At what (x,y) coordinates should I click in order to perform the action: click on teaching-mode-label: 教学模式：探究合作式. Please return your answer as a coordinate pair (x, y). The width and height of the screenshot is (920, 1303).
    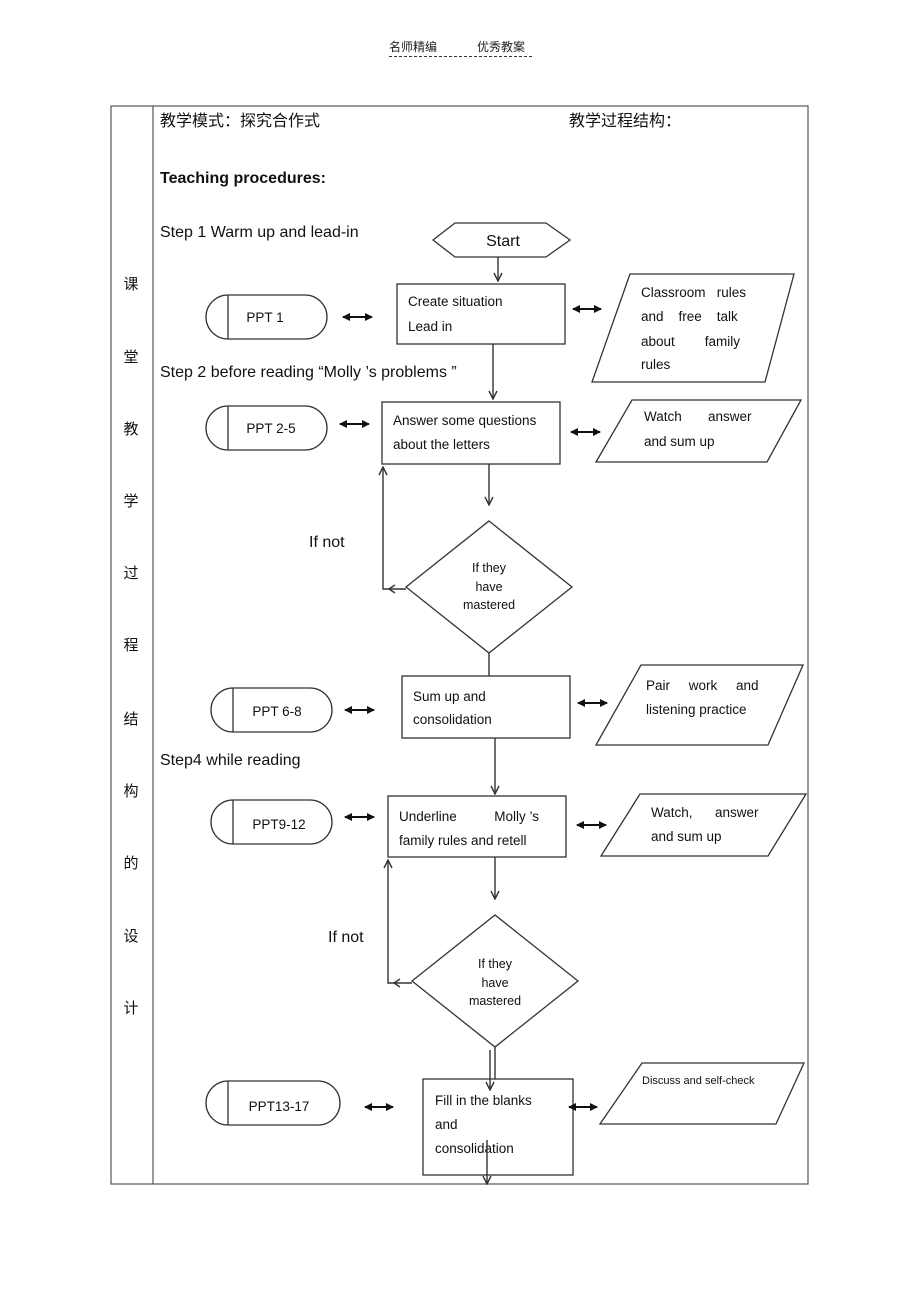
    Looking at the image, I should click on (240, 120).